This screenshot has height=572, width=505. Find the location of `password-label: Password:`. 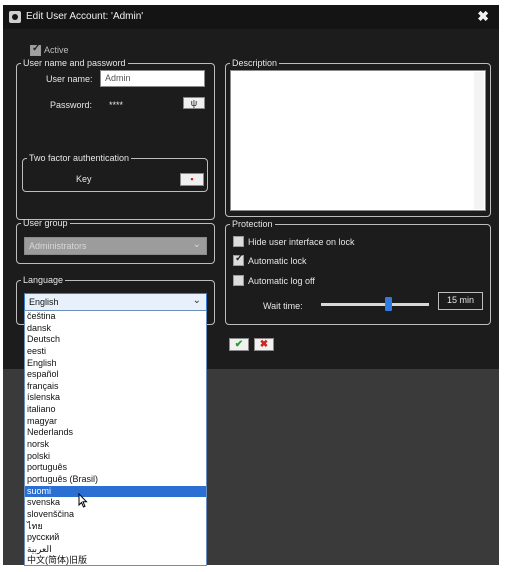

password-label: Password: is located at coordinates (71, 105).